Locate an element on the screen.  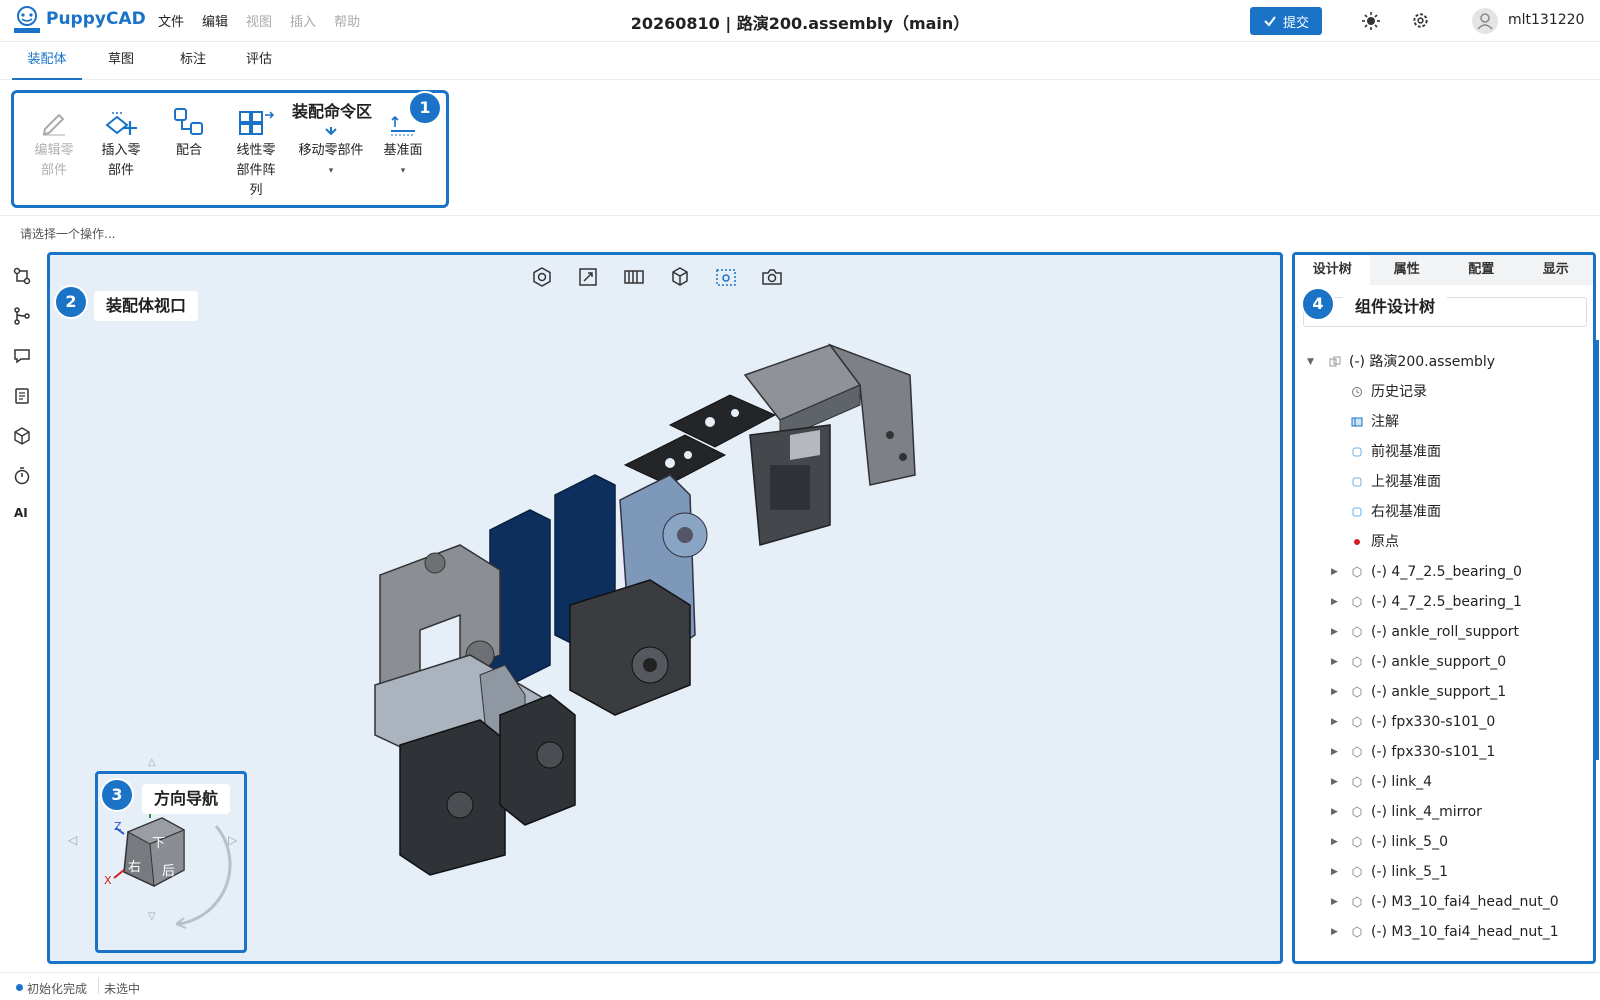
cube-face-left: 右 is located at coordinates (134, 865).